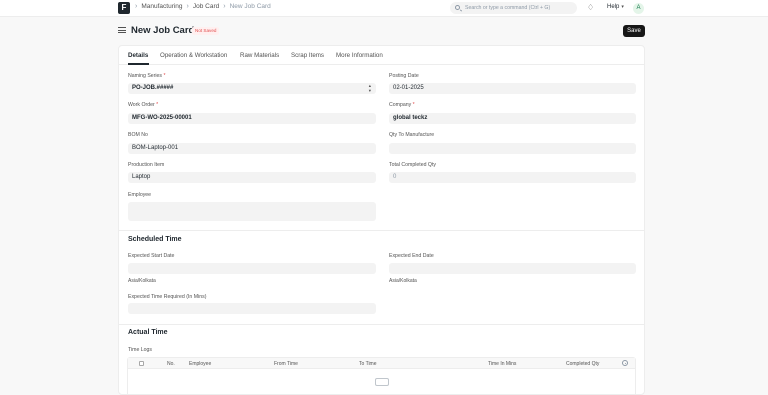  Describe the element at coordinates (167, 297) in the screenshot. I see `expected-time-required-label: Expected Time Required (In Mins)` at that location.